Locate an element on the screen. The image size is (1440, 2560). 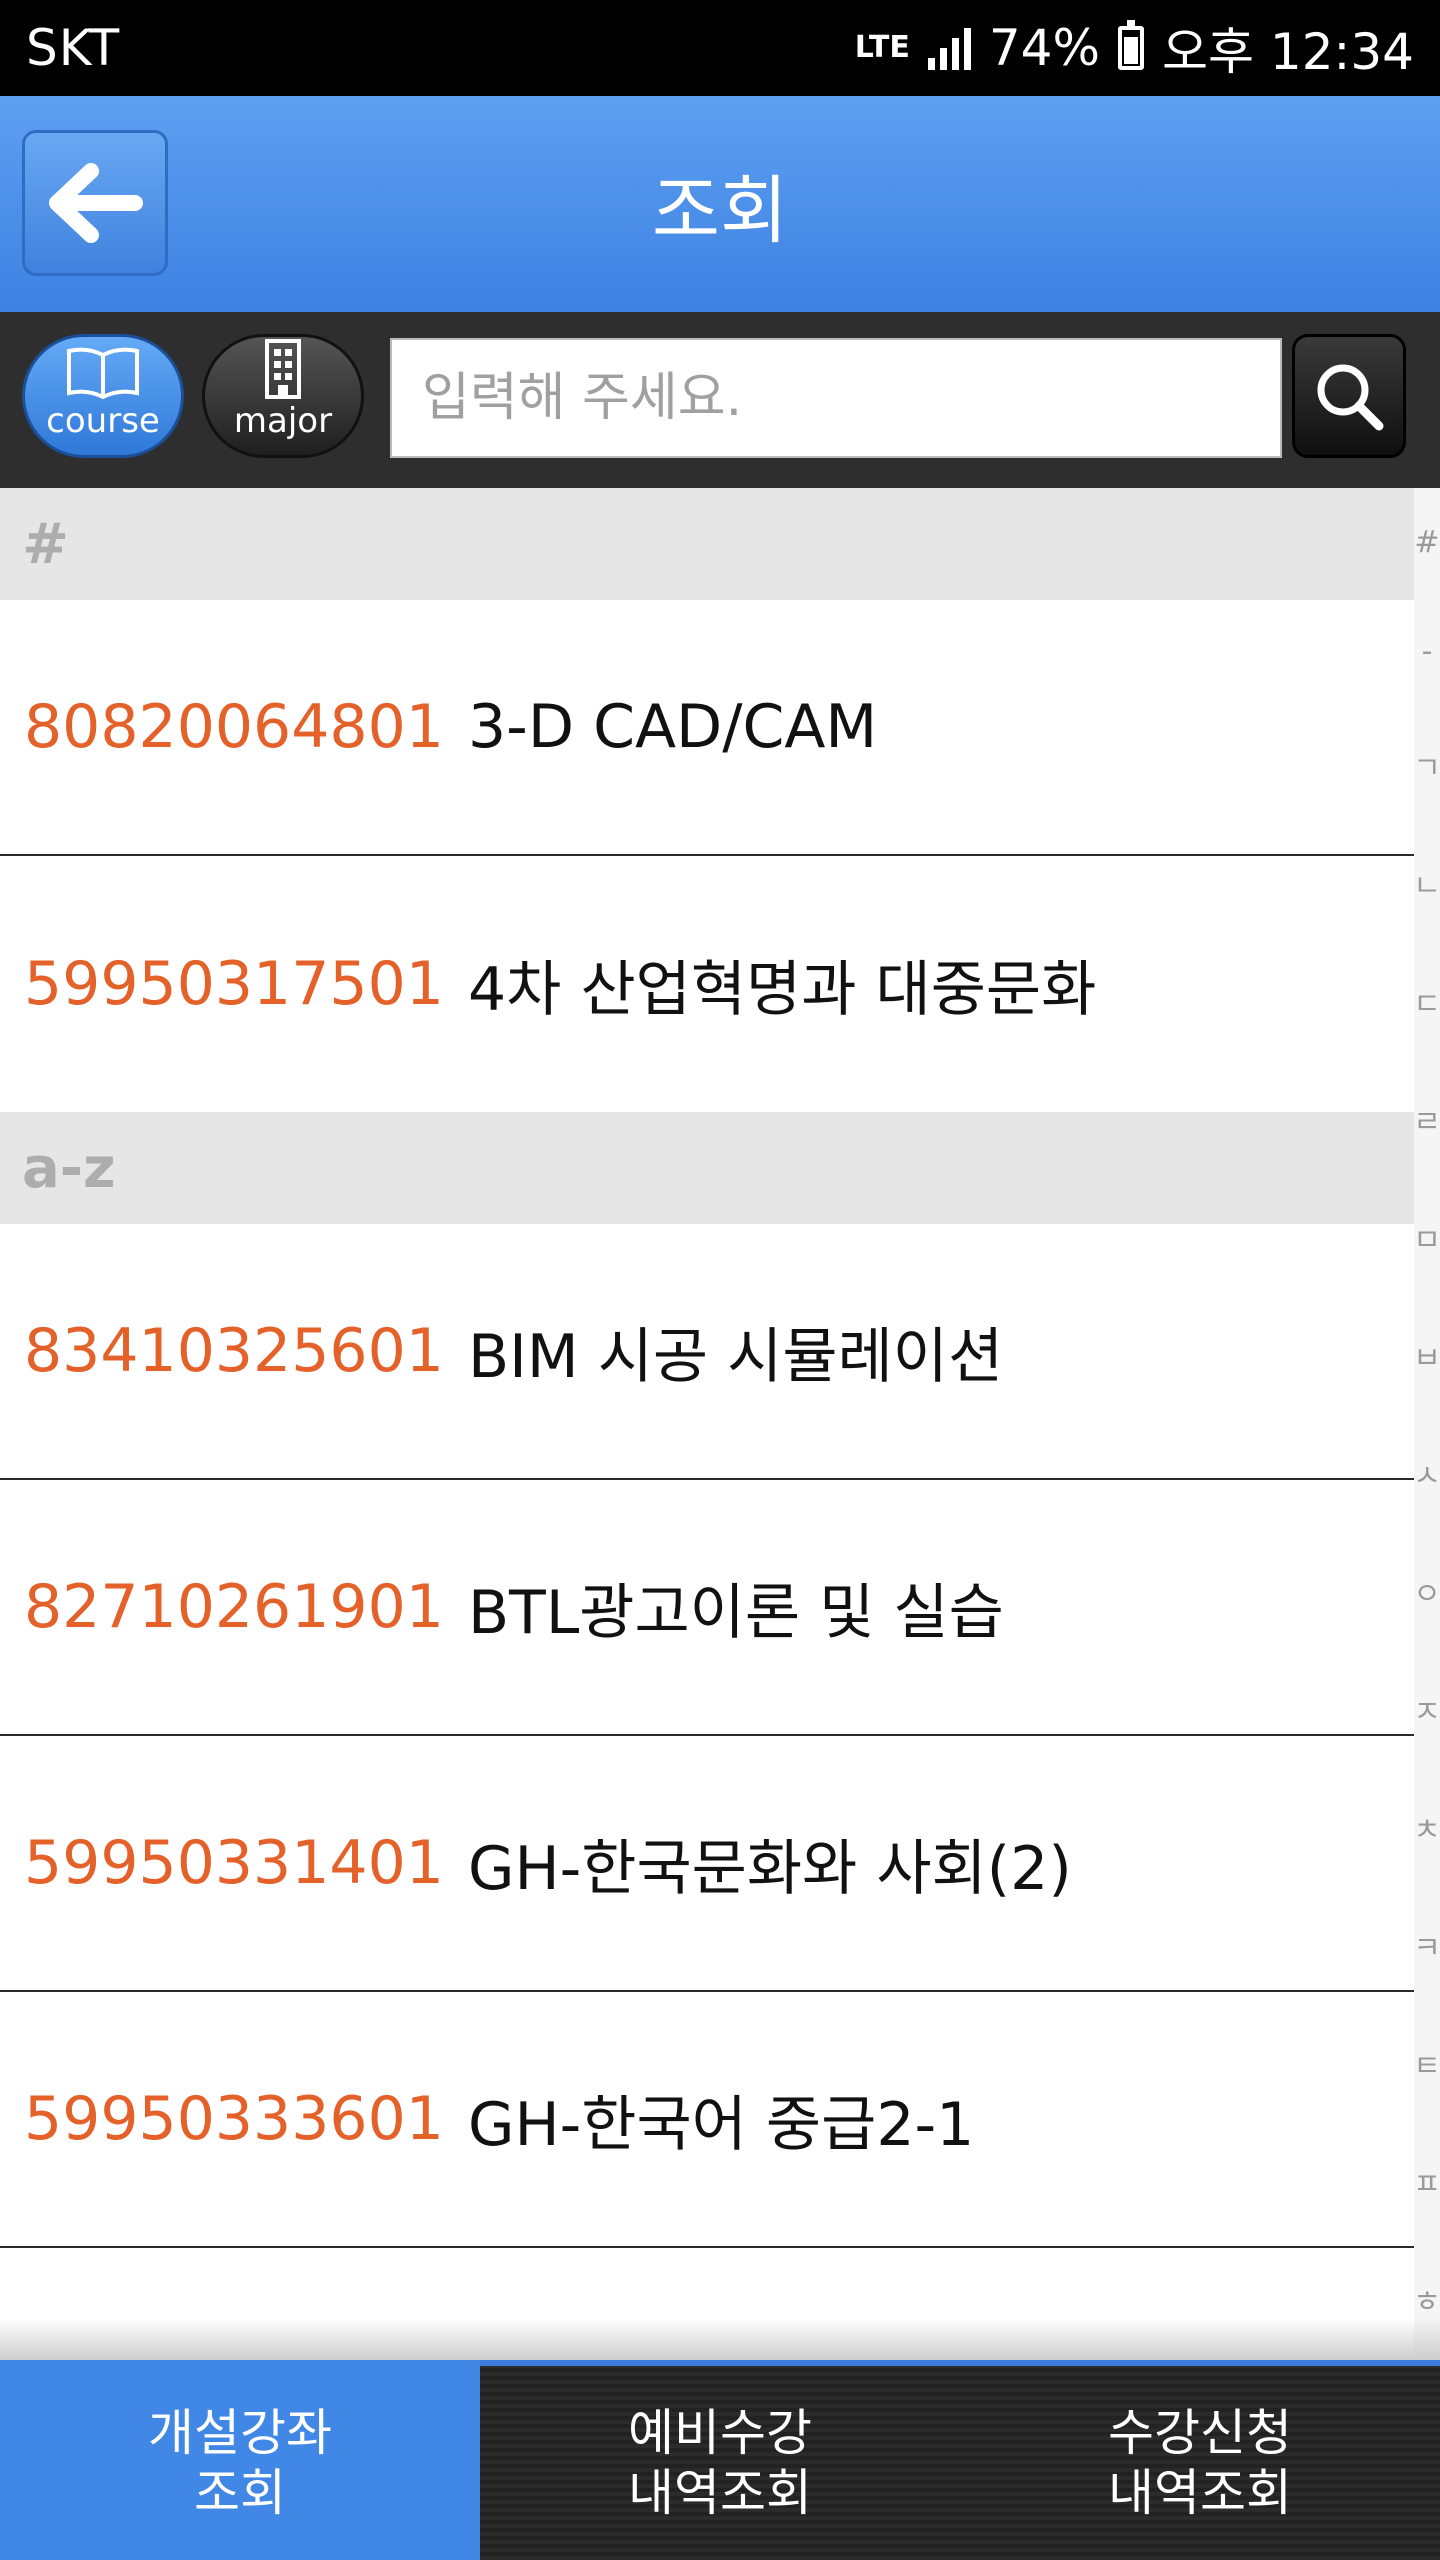
app-header: 조회 is located at coordinates (720, 204).